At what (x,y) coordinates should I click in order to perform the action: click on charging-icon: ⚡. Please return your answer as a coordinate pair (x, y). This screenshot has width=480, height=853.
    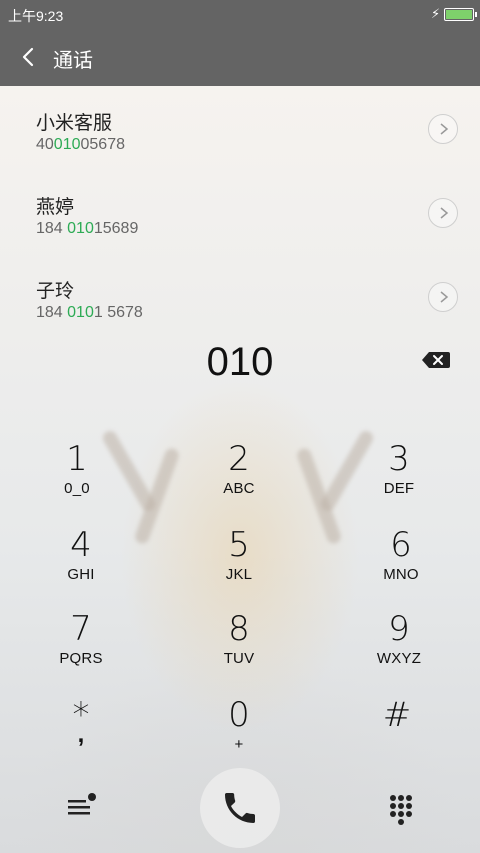
    Looking at the image, I should click on (436, 13).